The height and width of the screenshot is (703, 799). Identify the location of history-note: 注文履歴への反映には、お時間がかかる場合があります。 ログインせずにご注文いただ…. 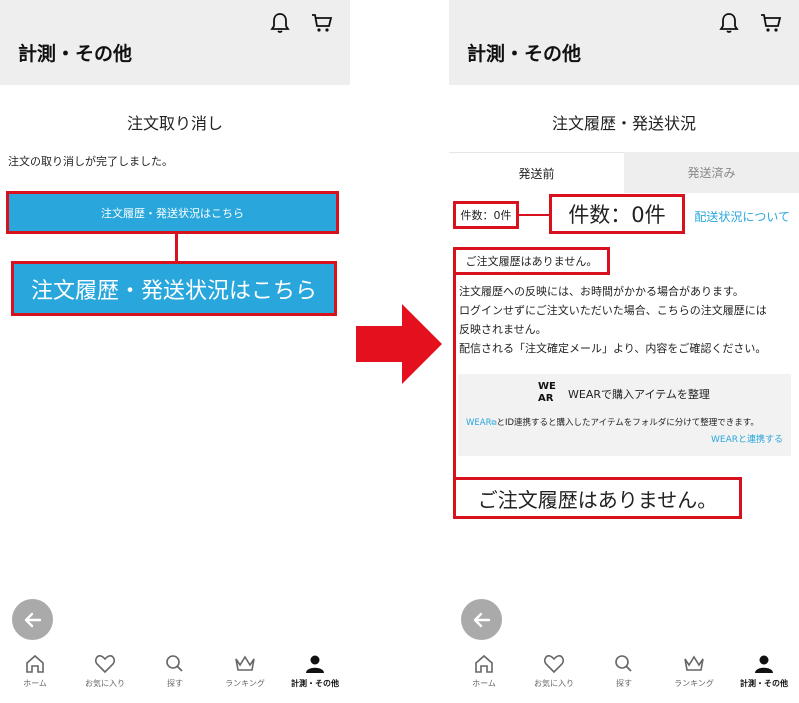
(628, 320).